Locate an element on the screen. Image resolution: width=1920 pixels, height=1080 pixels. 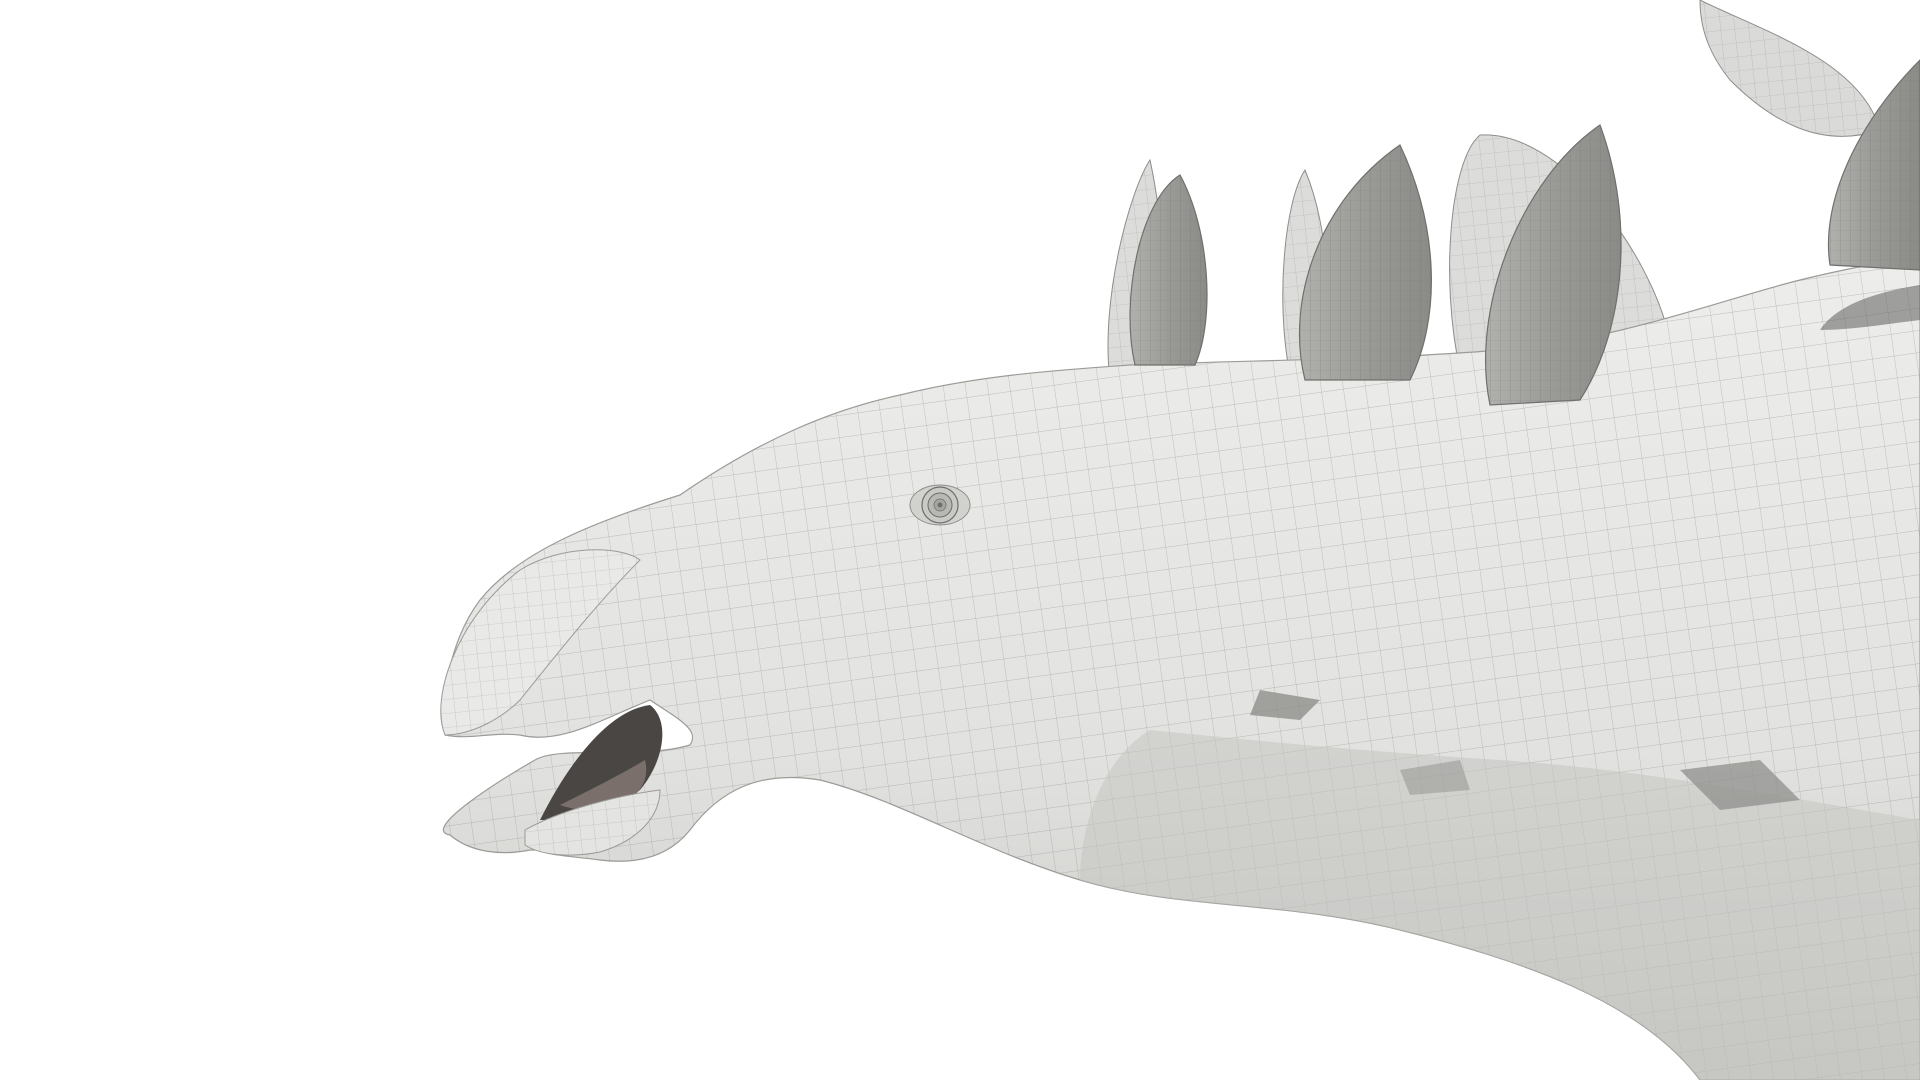
eye is located at coordinates (940, 505).